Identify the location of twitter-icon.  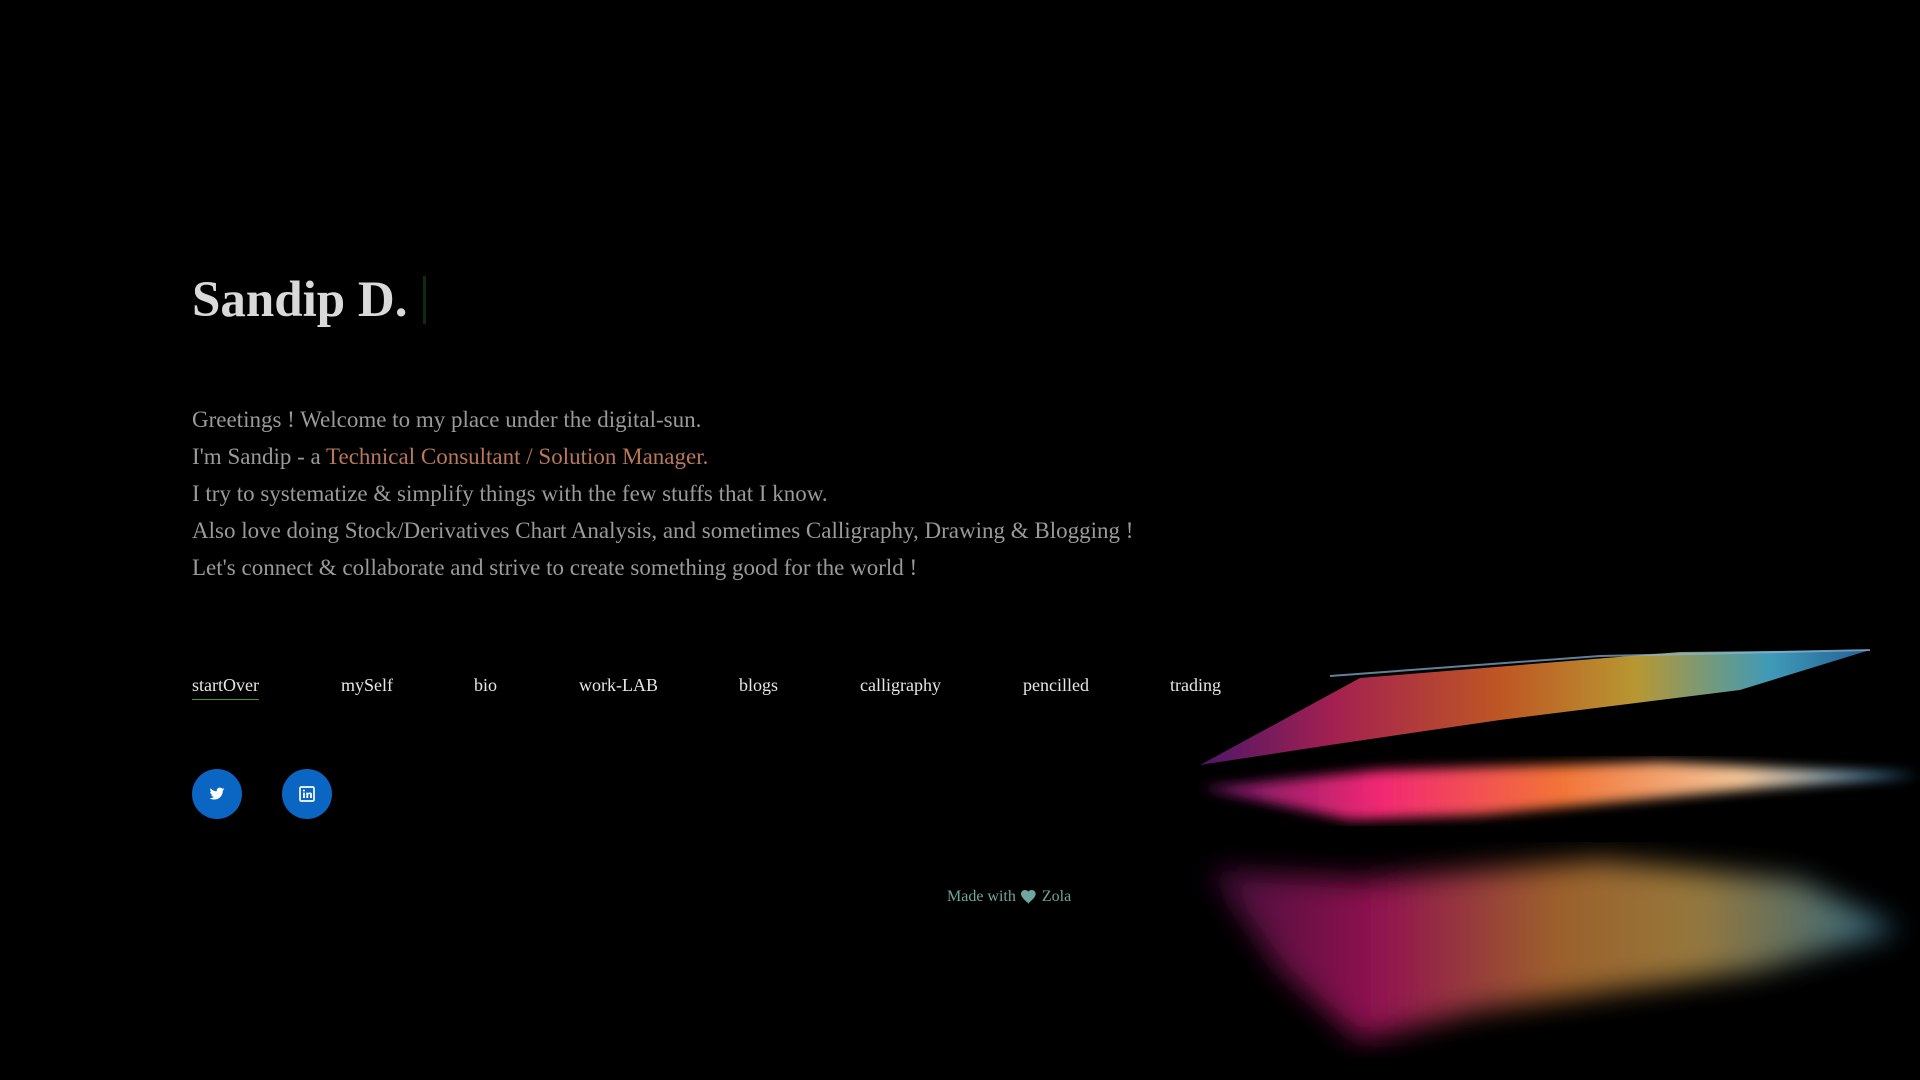
(217, 793).